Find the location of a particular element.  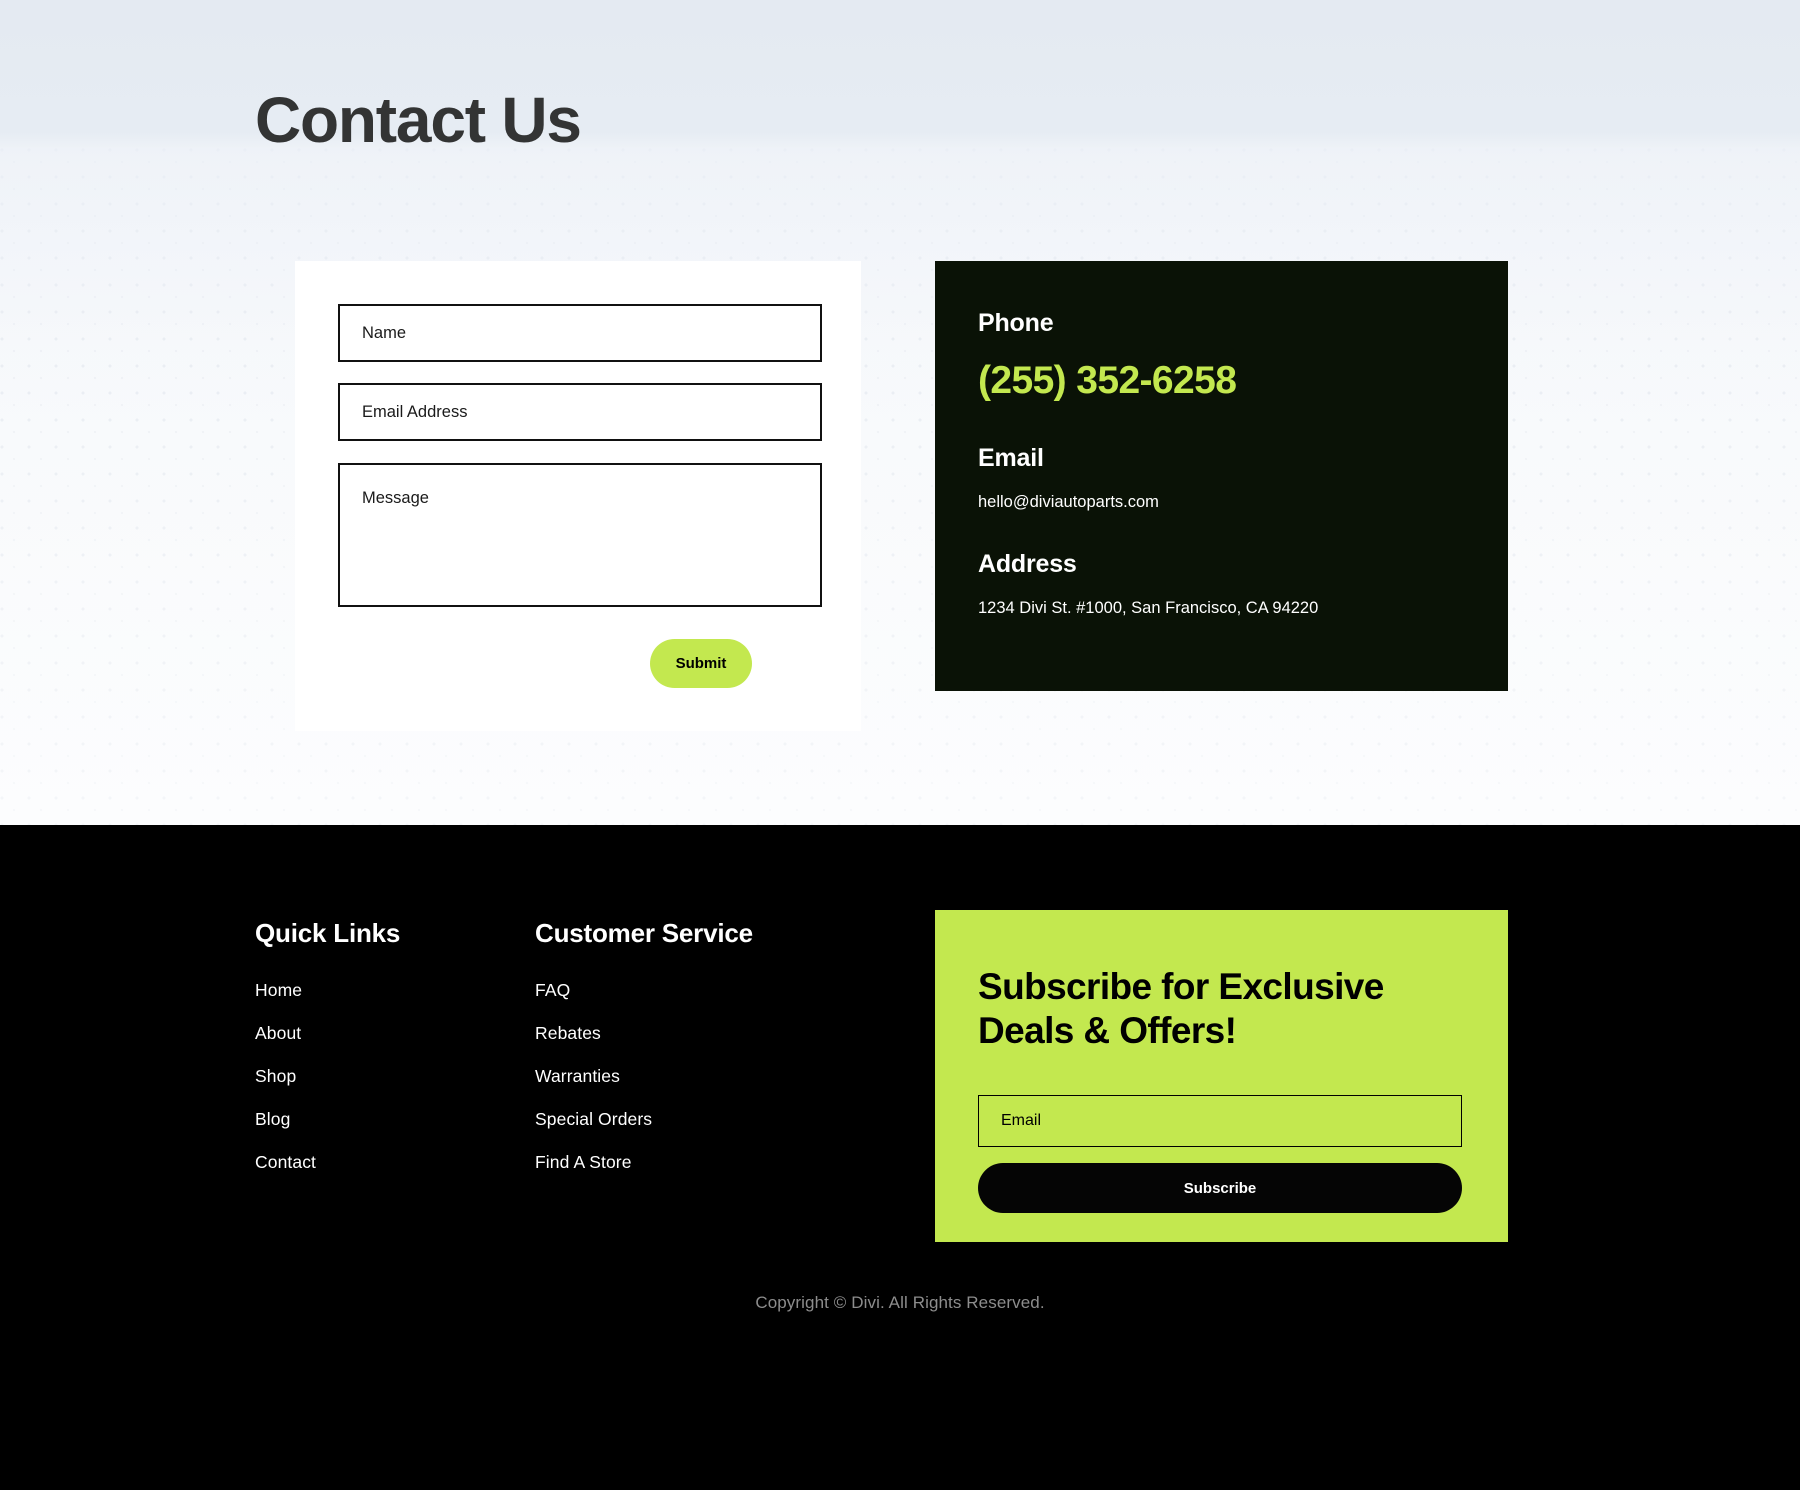

message-textarea is located at coordinates (580, 535).